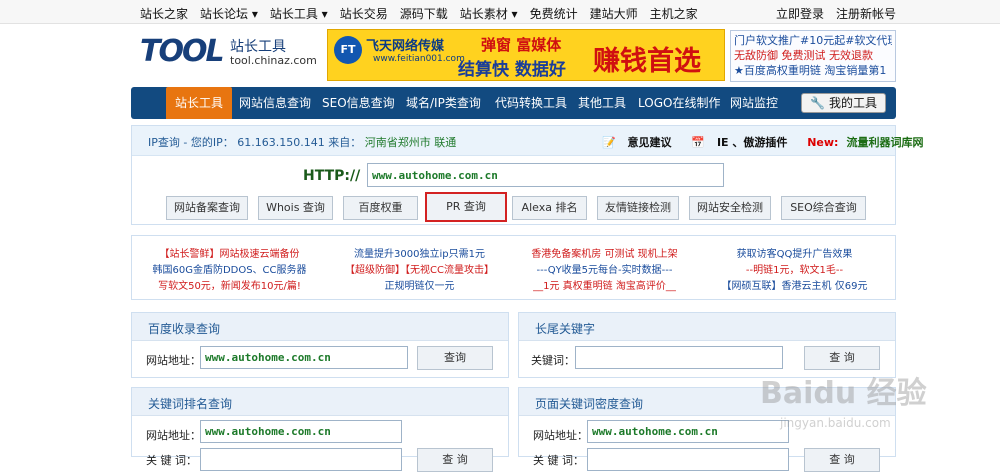 The image size is (1000, 472). What do you see at coordinates (299, 13) in the screenshot?
I see `top-link: 站长工具 ▾` at bounding box center [299, 13].